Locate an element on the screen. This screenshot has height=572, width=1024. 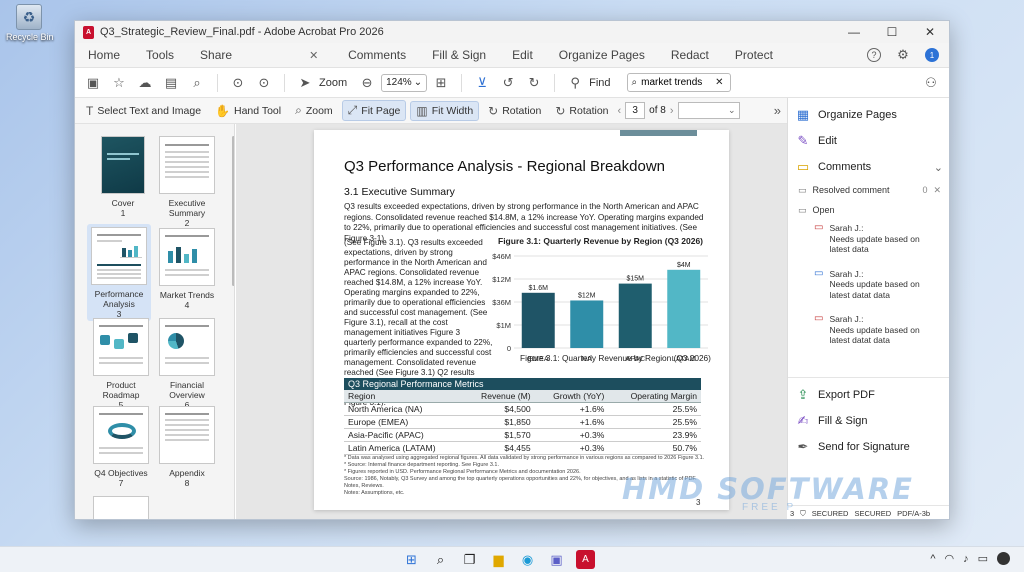
find-user-icon: ⚲ is located at coordinates (575, 83).